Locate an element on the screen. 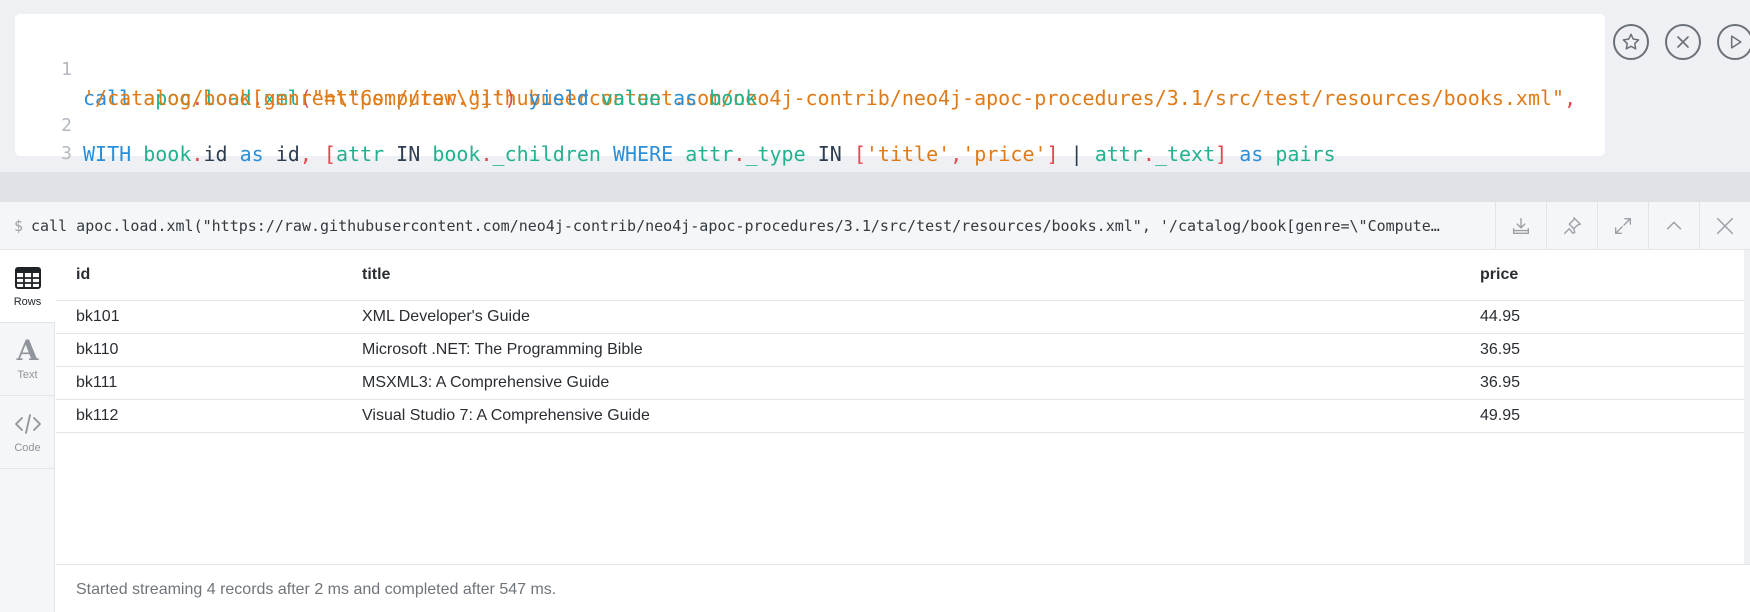 The height and width of the screenshot is (612, 1750). cell-title: Visual Studio 7: A Comprehensive Guide is located at coordinates (901, 416).